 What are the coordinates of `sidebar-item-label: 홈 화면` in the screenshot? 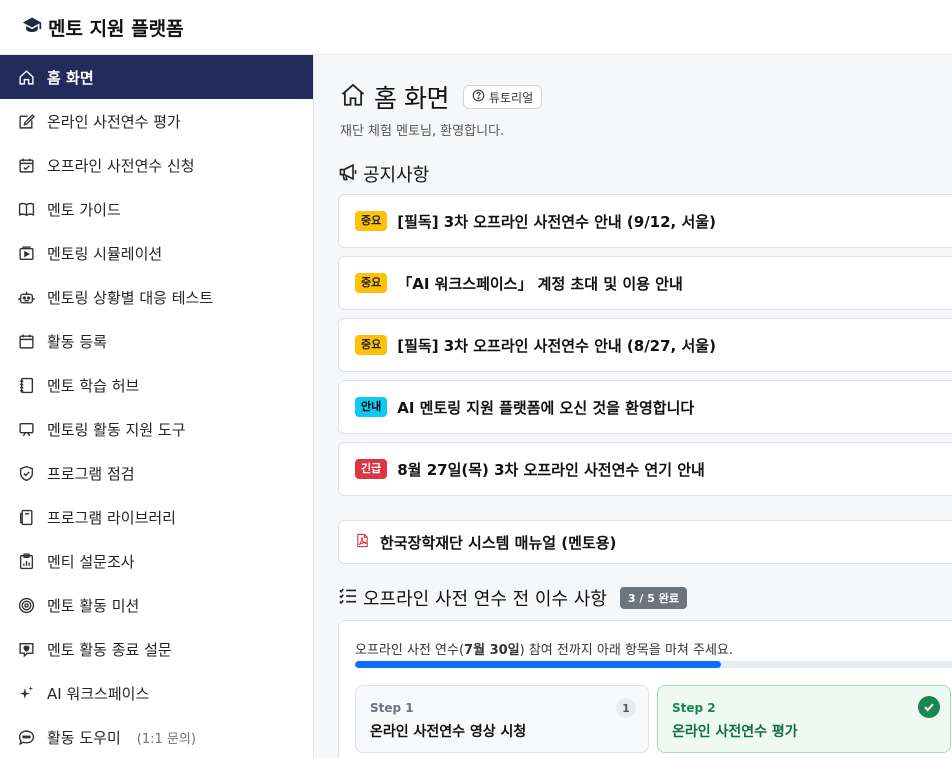 It's located at (70, 77).